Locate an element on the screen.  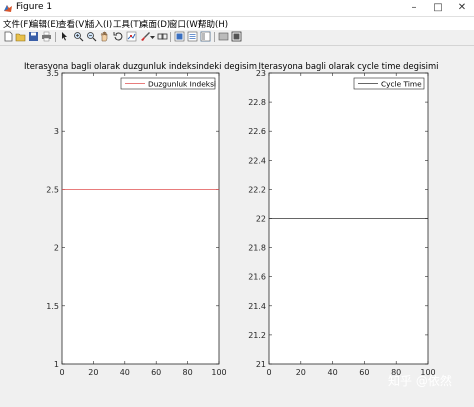
minimize-button: – is located at coordinates (414, 8).